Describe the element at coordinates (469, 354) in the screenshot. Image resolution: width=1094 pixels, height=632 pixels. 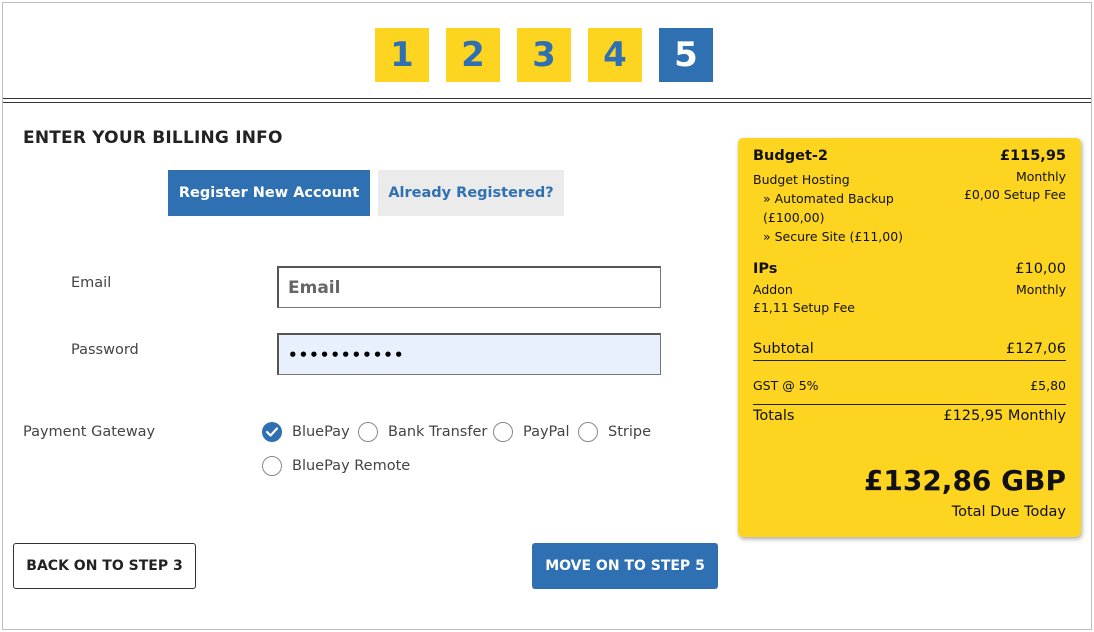
I see `password-field` at that location.